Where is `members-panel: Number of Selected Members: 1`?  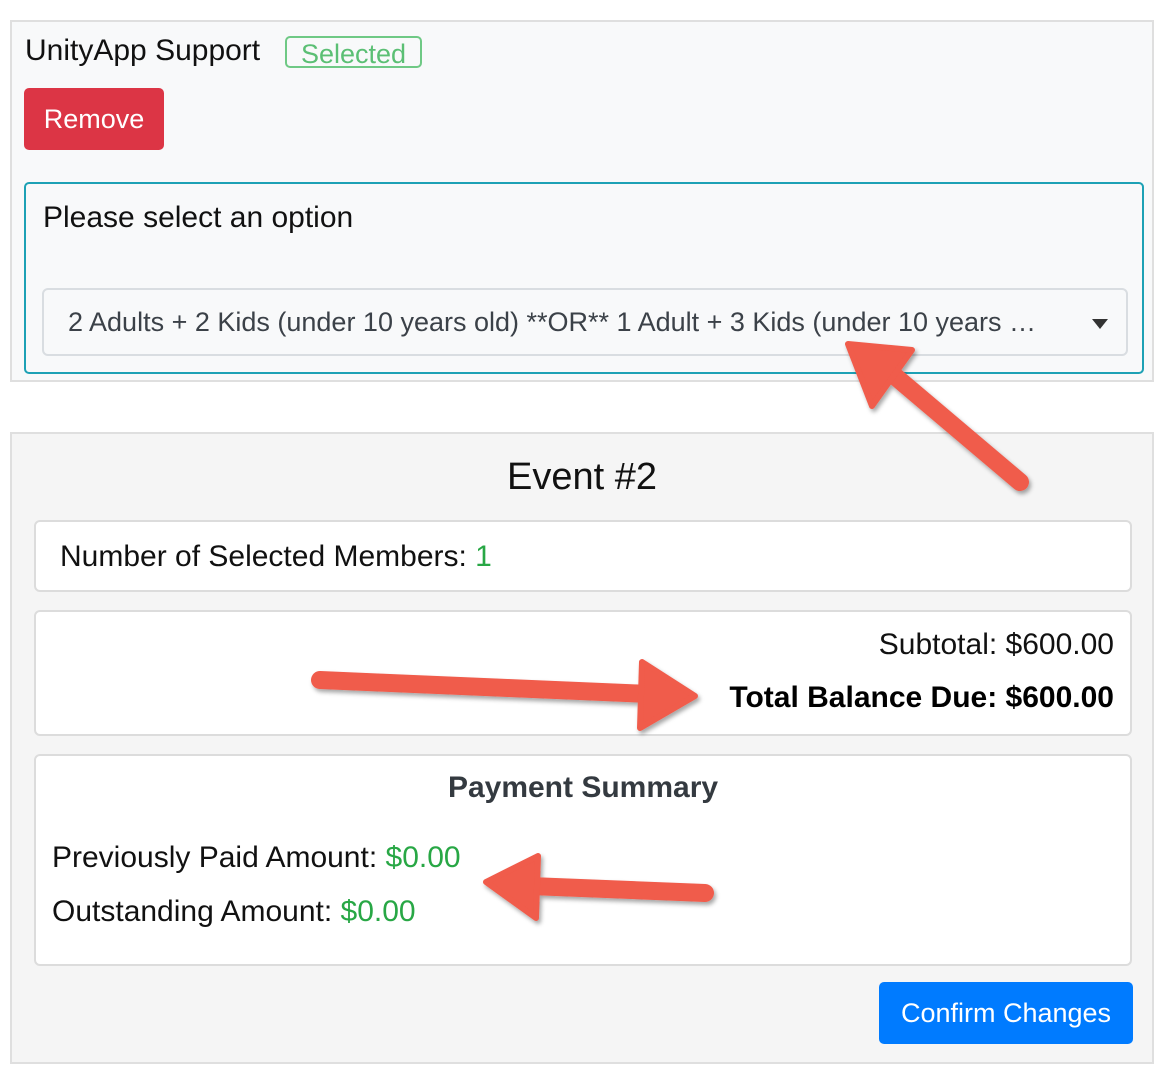 members-panel: Number of Selected Members: 1 is located at coordinates (583, 556).